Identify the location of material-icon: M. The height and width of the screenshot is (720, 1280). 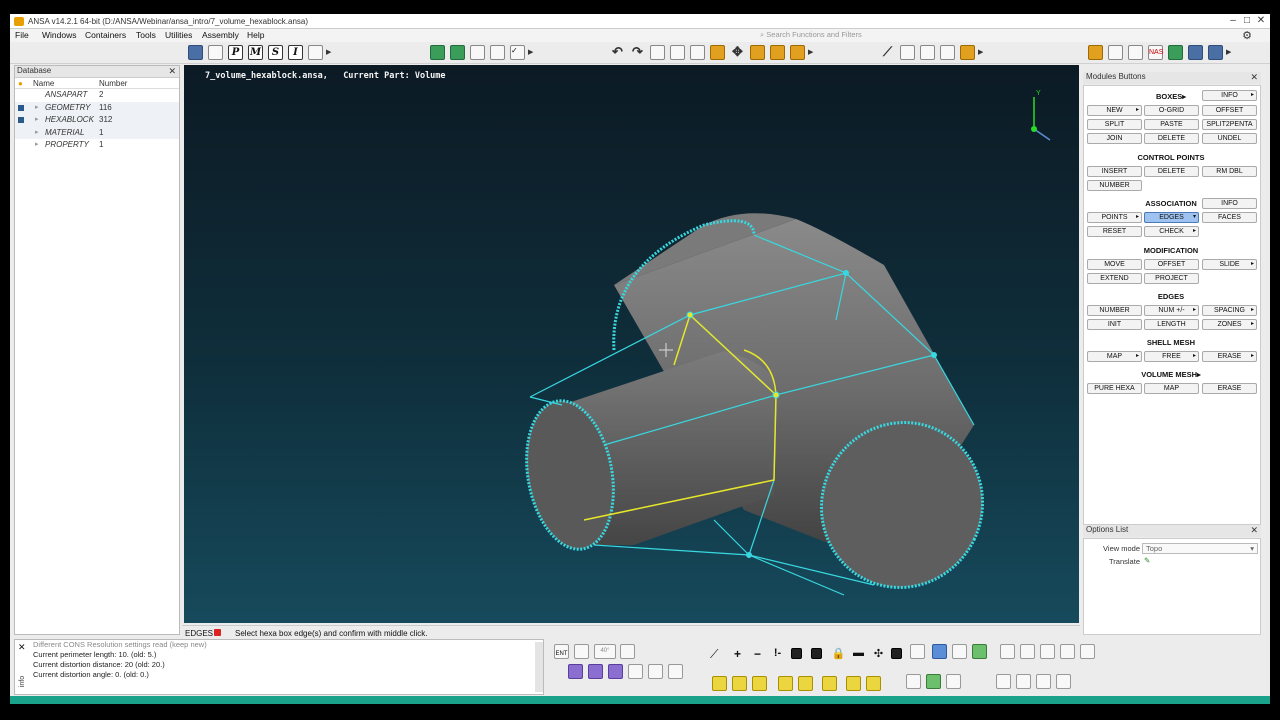
(255, 52).